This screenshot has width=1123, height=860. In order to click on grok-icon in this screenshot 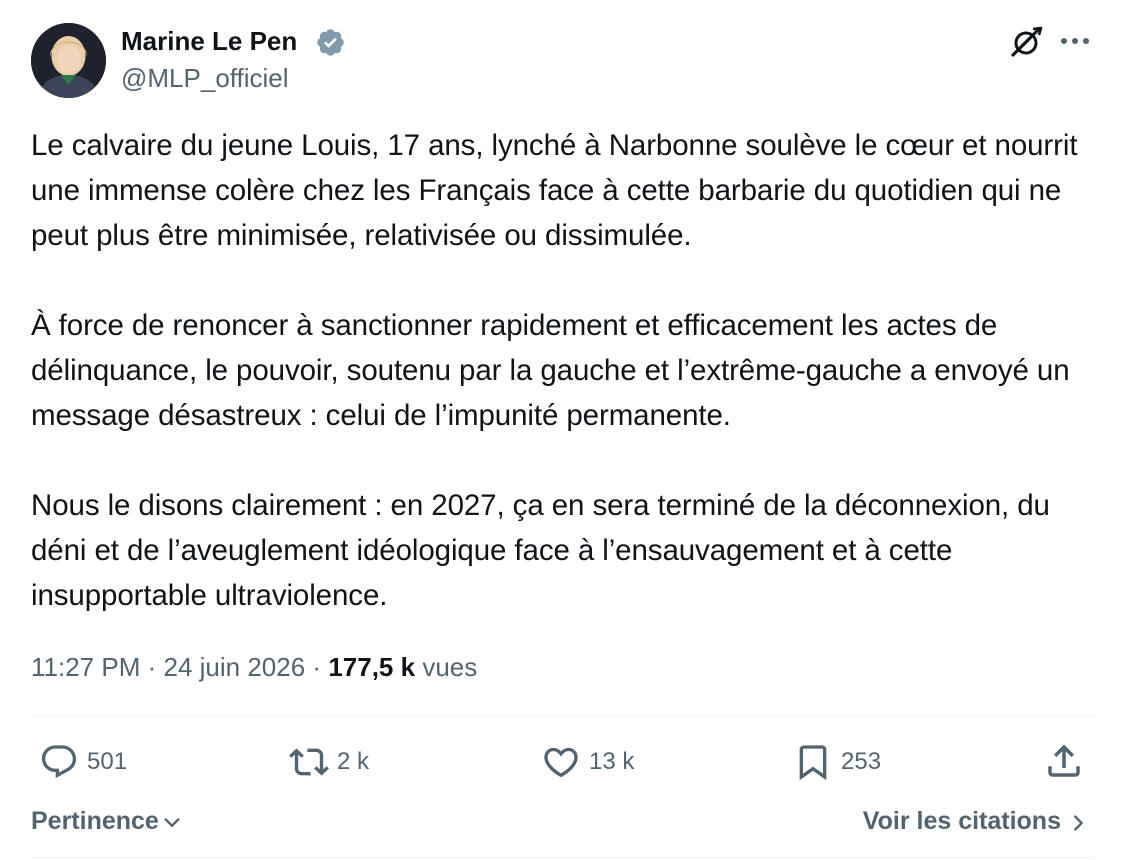, I will do `click(1026, 42)`.